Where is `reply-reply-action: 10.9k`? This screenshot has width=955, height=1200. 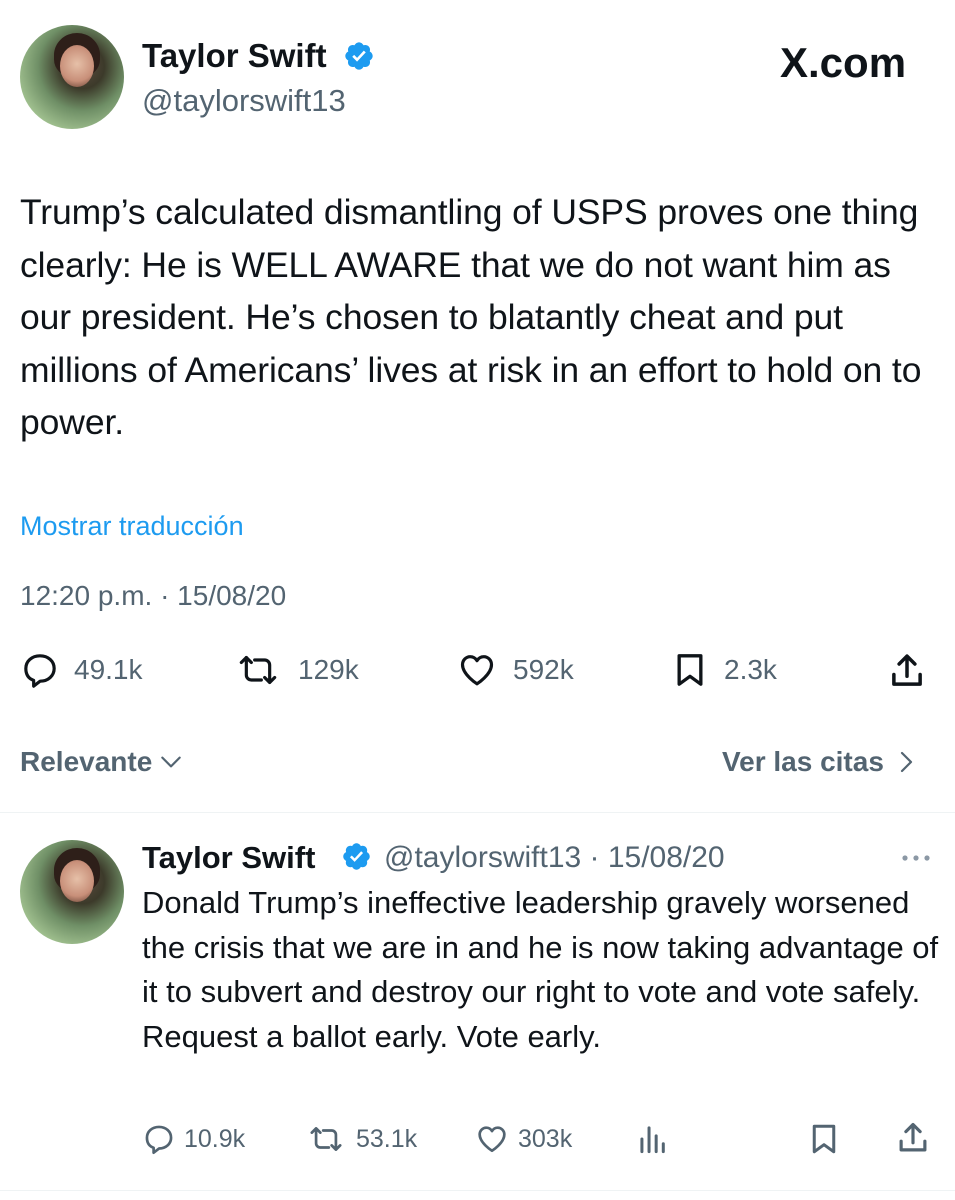 reply-reply-action: 10.9k is located at coordinates (193, 1139).